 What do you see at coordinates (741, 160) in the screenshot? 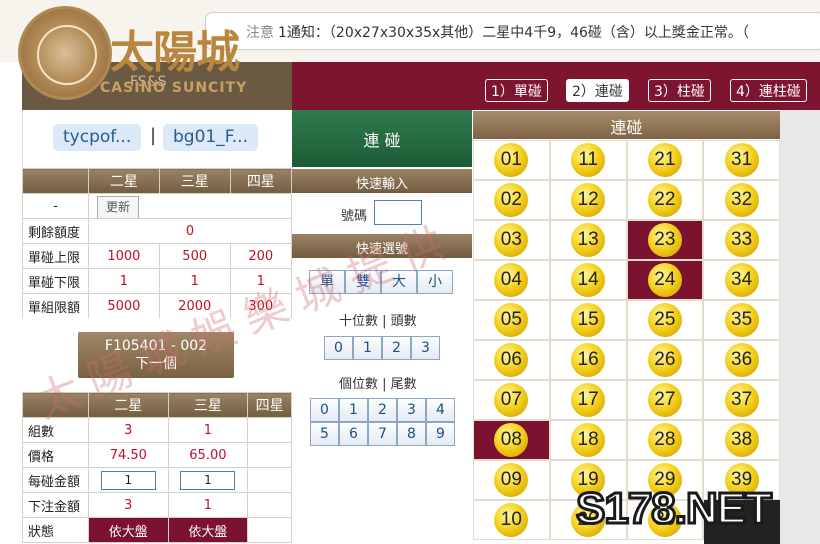
I see `number-cell: 31` at bounding box center [741, 160].